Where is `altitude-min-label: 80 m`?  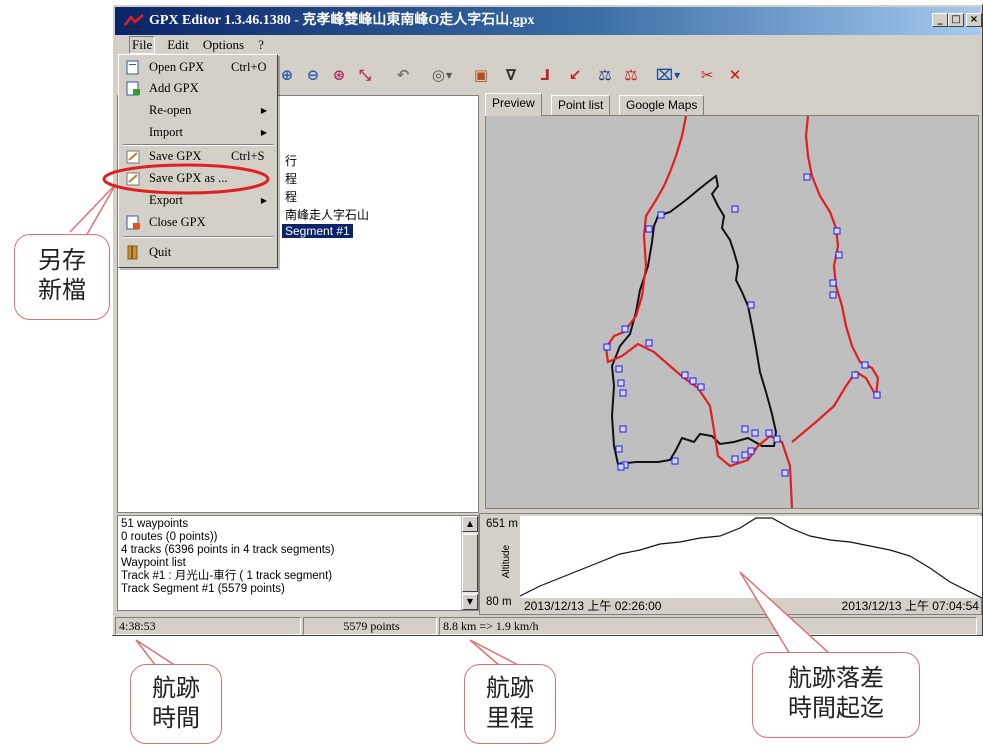
altitude-min-label: 80 m is located at coordinates (499, 602).